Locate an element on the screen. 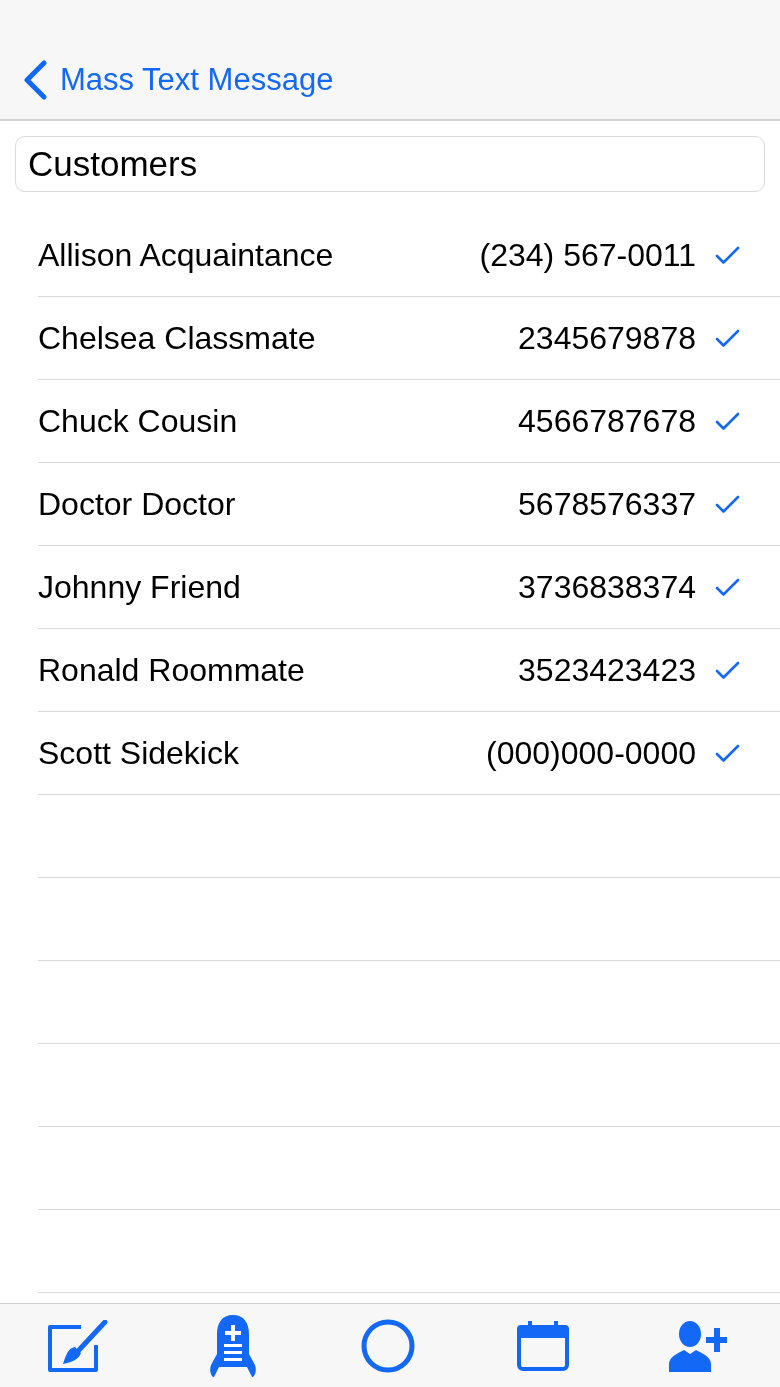 This screenshot has width=780, height=1387. phone-number: (000)000-0000 is located at coordinates (591, 753).